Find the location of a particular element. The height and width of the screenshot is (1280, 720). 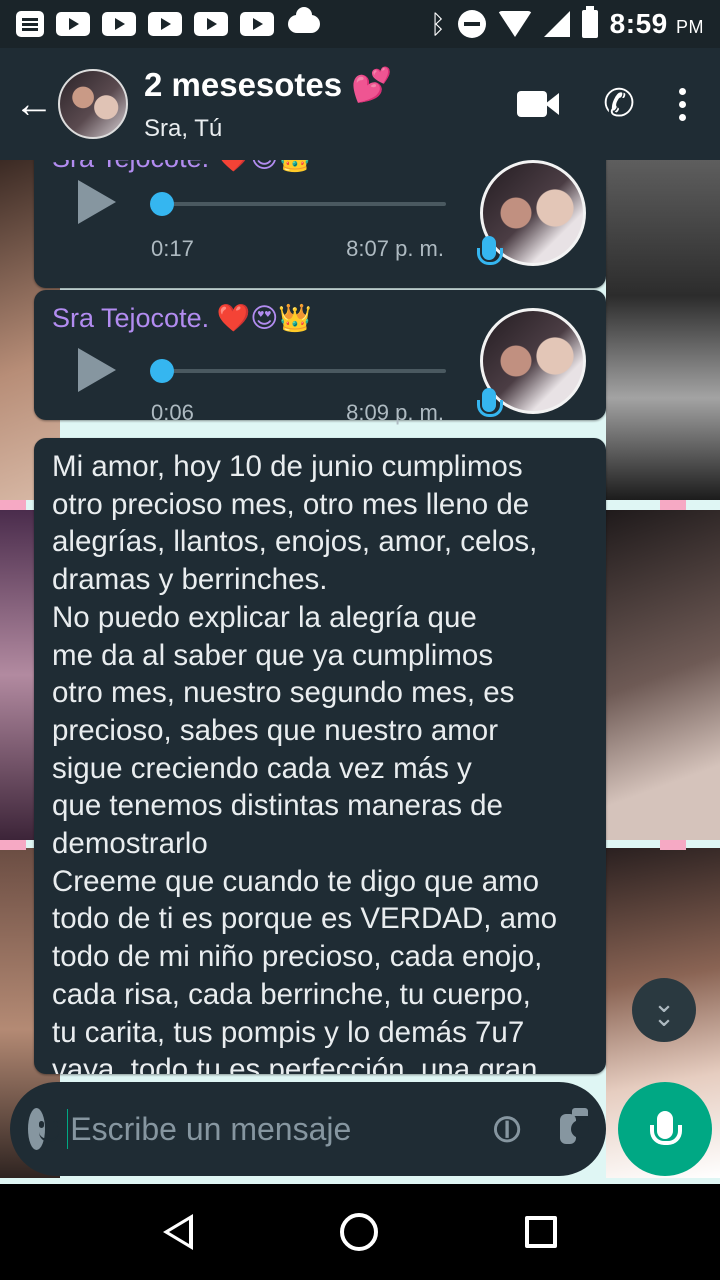

emoji-icon is located at coordinates (44, 1129).